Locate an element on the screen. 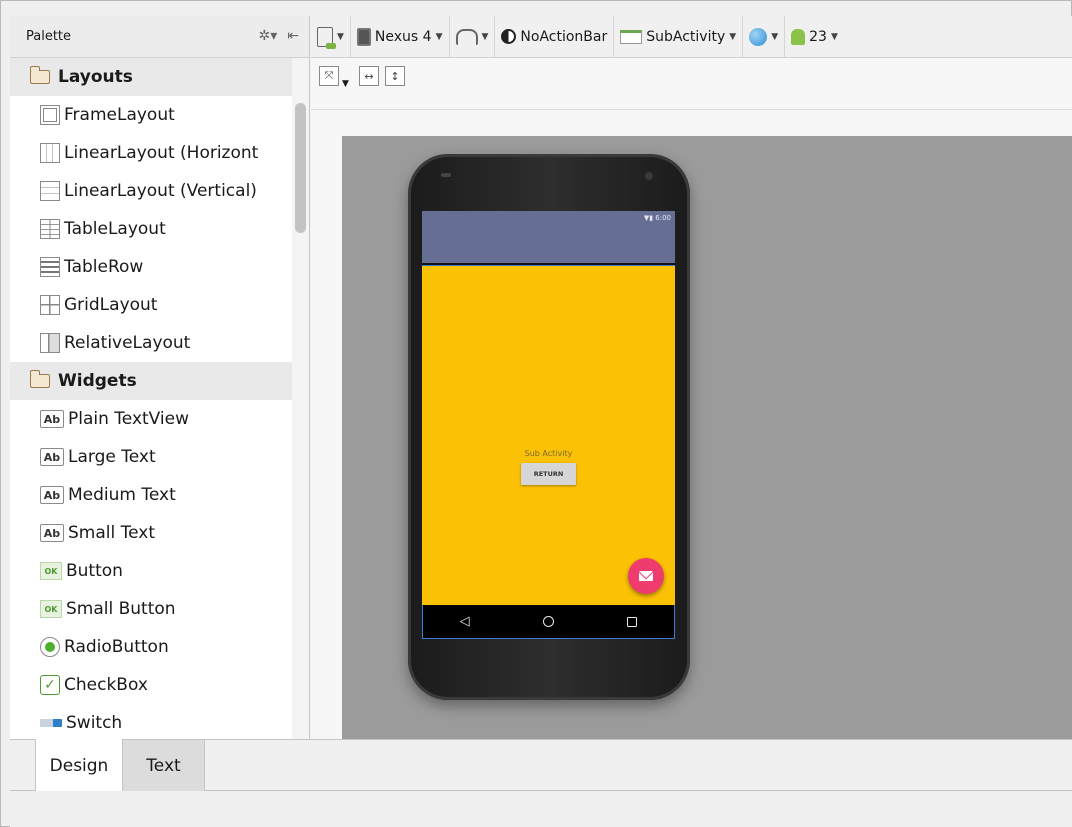  recents-icon is located at coordinates (632, 621).